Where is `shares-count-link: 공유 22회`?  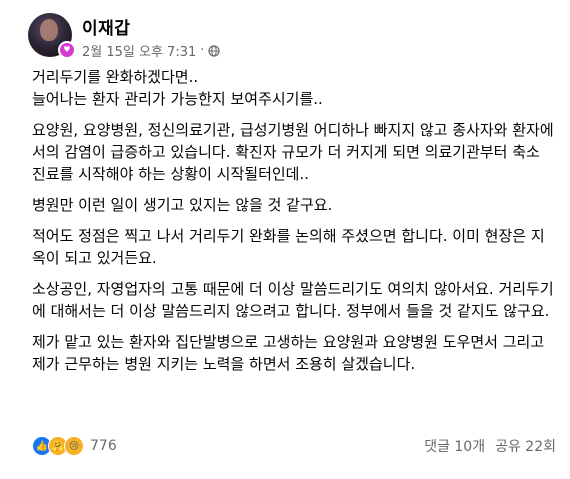 shares-count-link: 공유 22회 is located at coordinates (525, 446).